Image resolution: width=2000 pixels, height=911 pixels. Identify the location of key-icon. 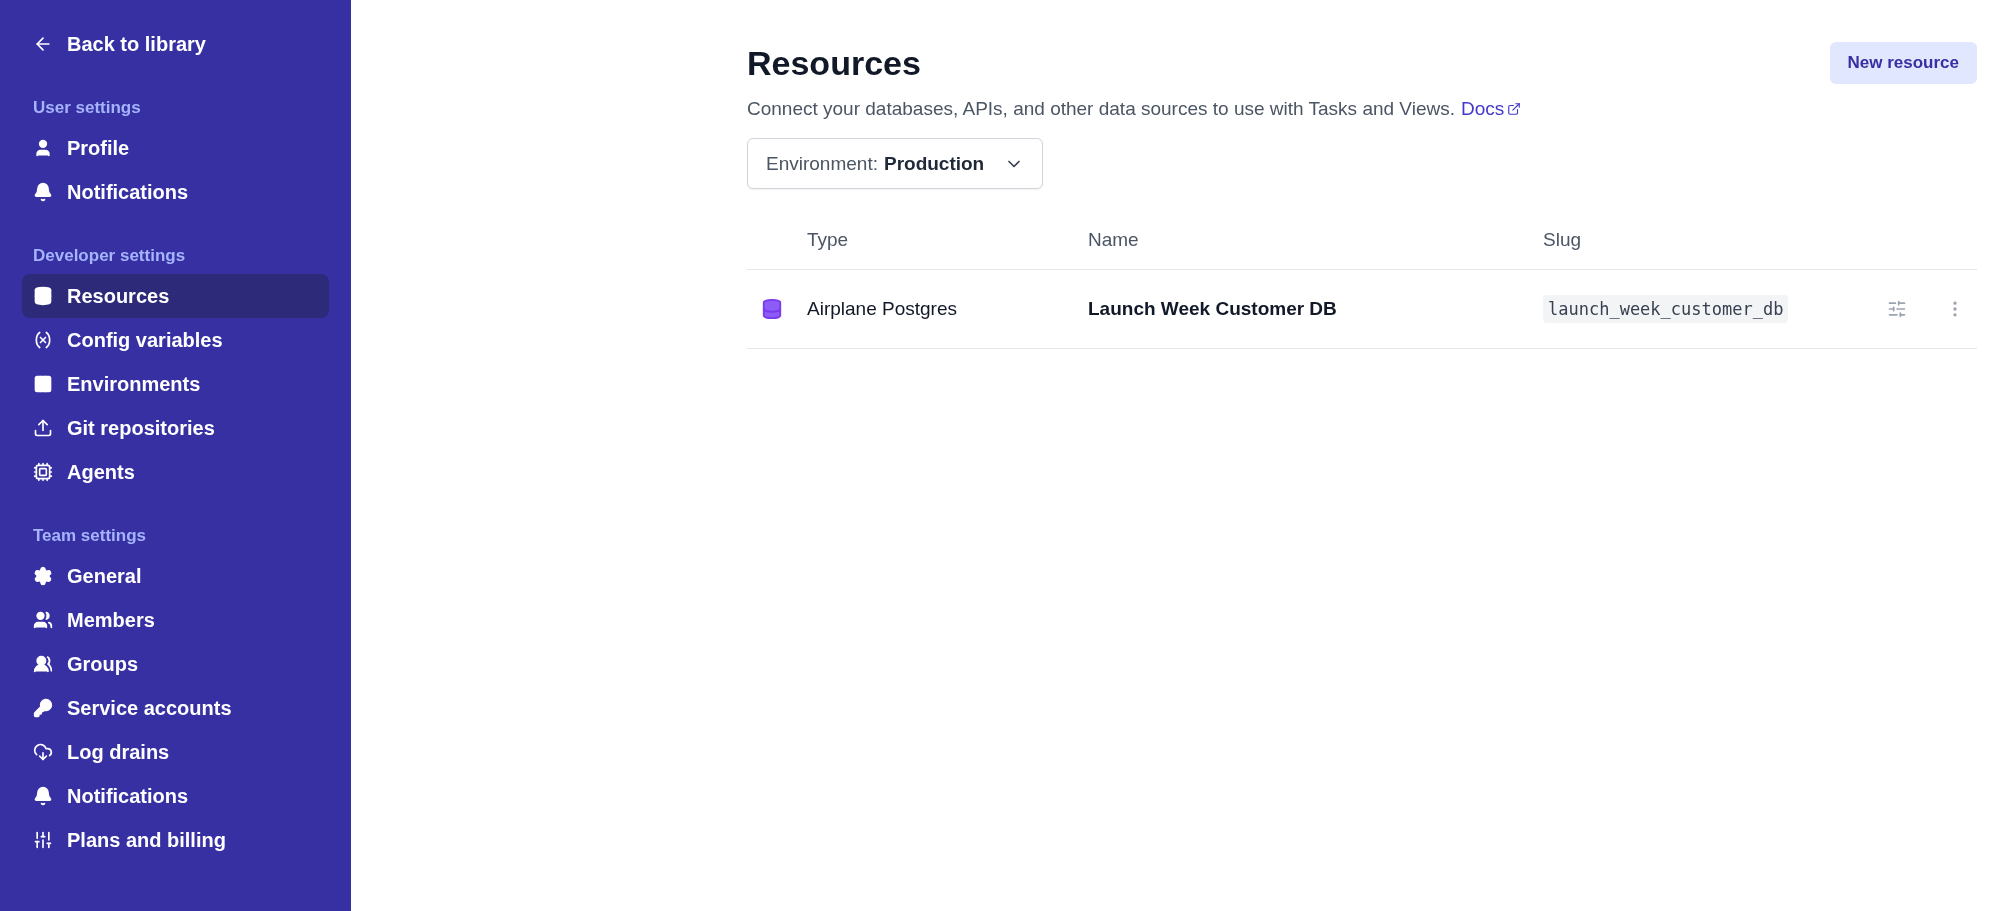
(43, 708).